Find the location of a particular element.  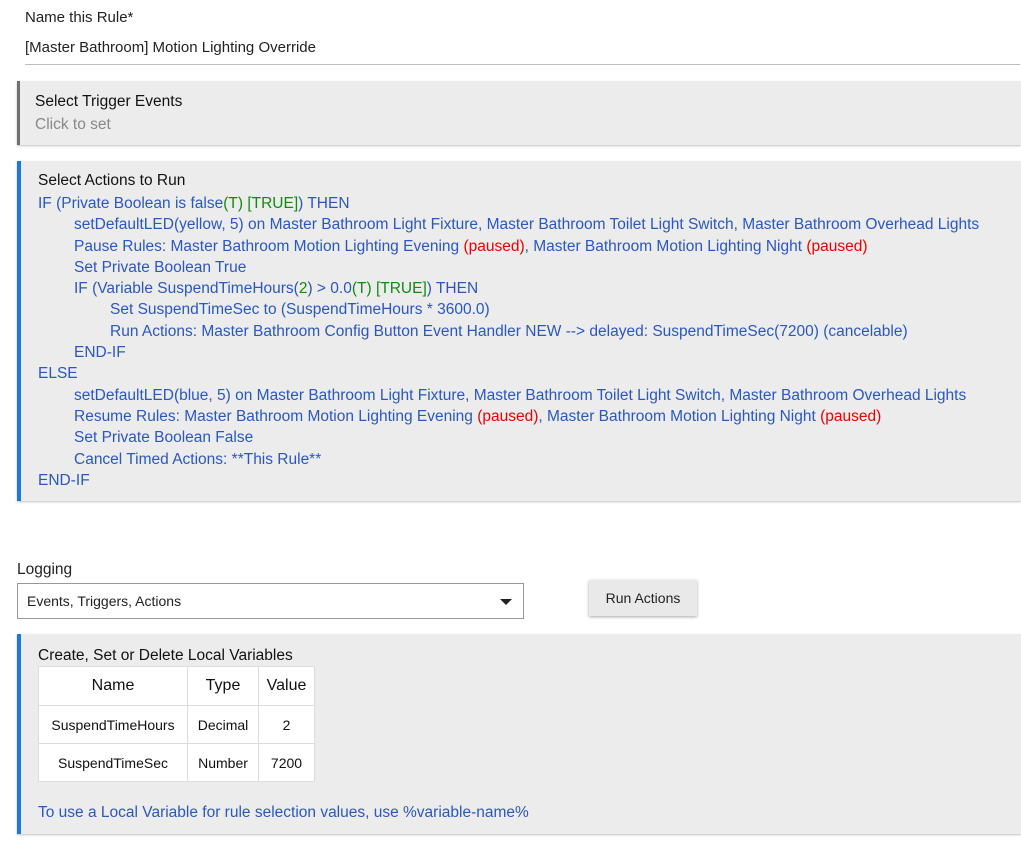

action-line: ELSE is located at coordinates (508, 373).